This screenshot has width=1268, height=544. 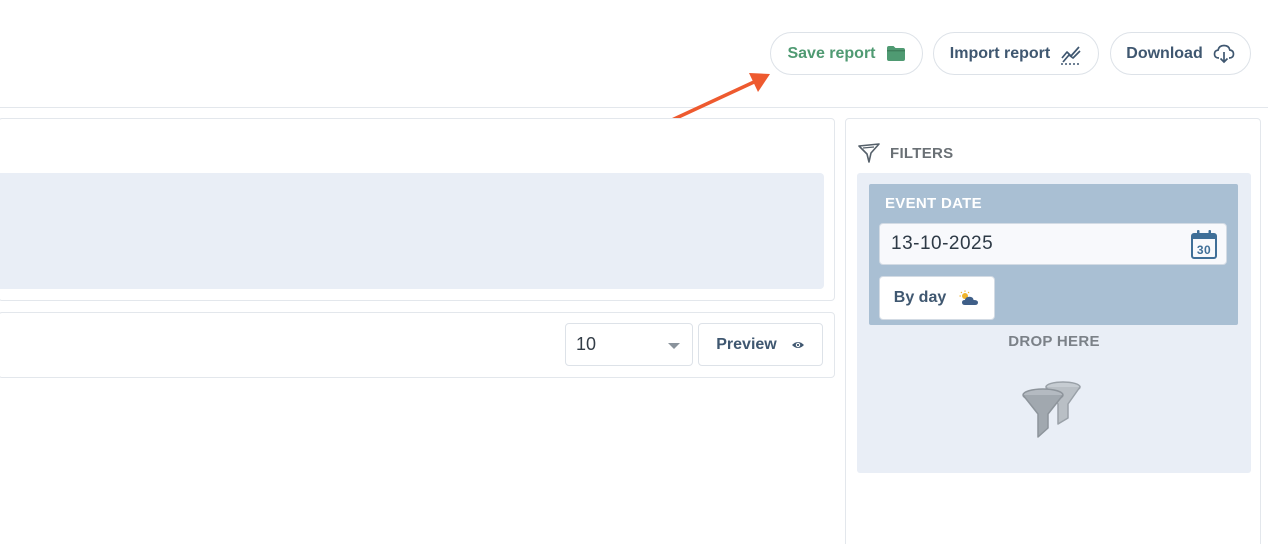 What do you see at coordinates (1071, 55) in the screenshot?
I see `chart-line-icon` at bounding box center [1071, 55].